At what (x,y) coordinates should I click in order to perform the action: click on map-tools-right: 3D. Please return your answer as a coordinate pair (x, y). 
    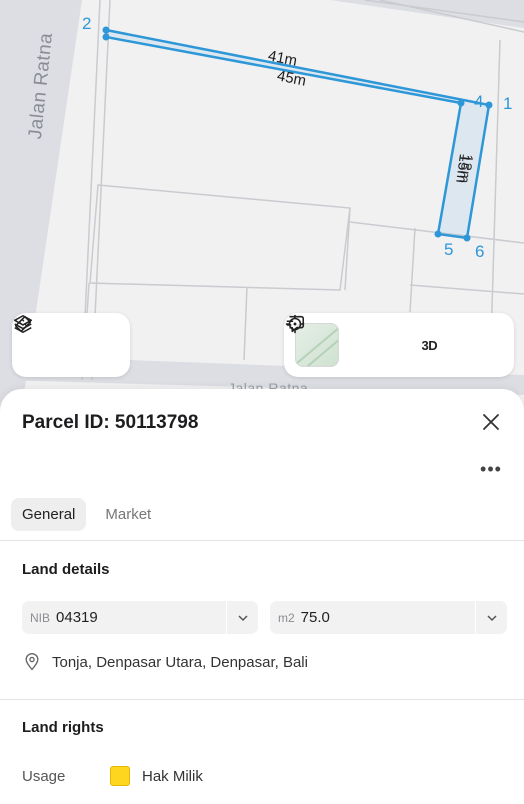
    Looking at the image, I should click on (399, 345).